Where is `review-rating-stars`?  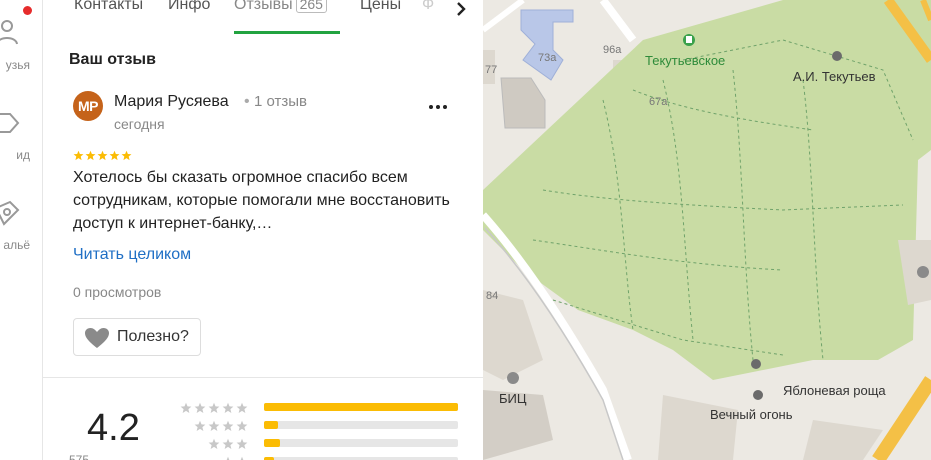
review-rating-stars is located at coordinates (103, 156).